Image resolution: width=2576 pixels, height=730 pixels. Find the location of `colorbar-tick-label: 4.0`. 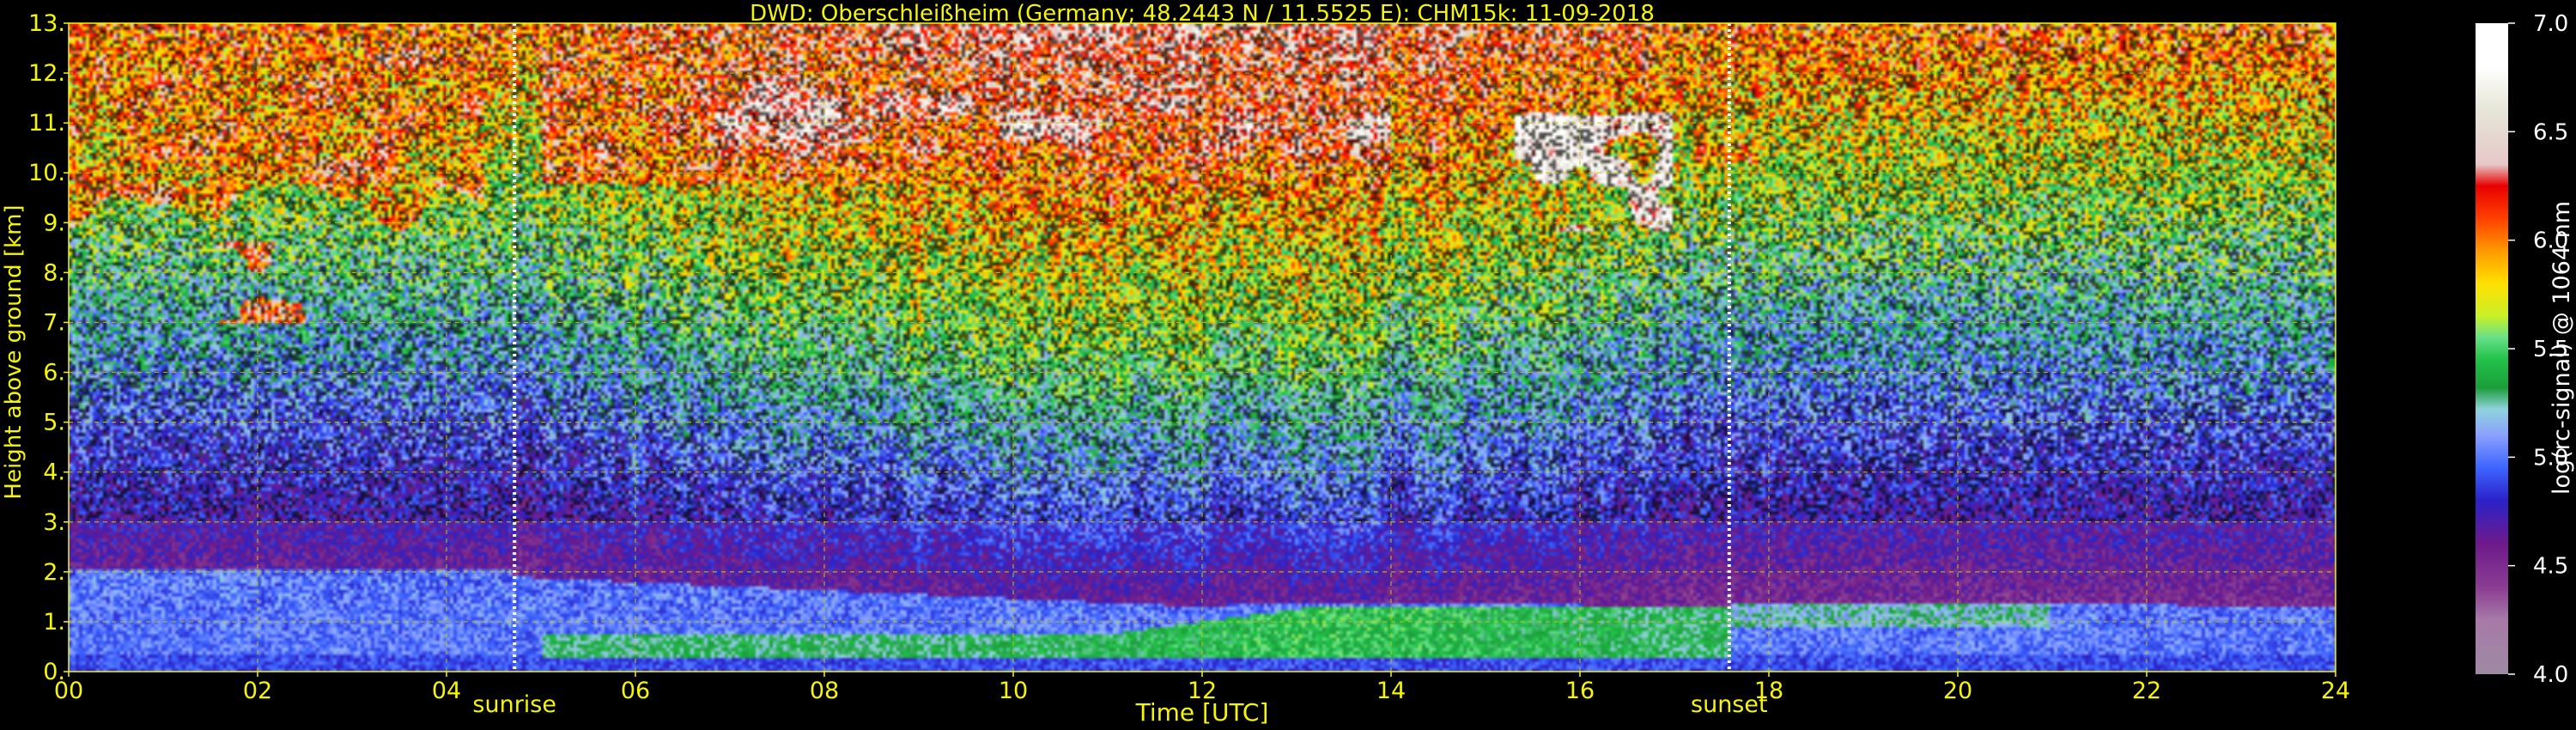

colorbar-tick-label: 4.0 is located at coordinates (2551, 675).